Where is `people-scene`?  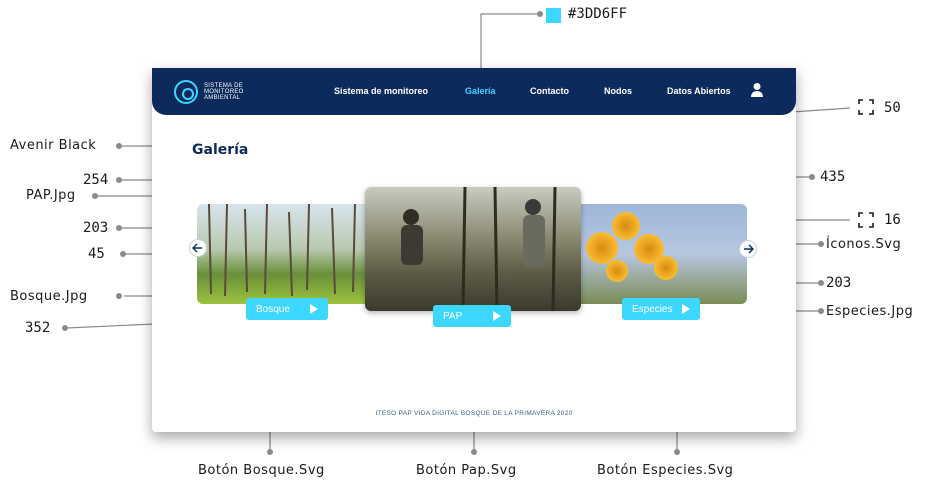
people-scene is located at coordinates (479, 249).